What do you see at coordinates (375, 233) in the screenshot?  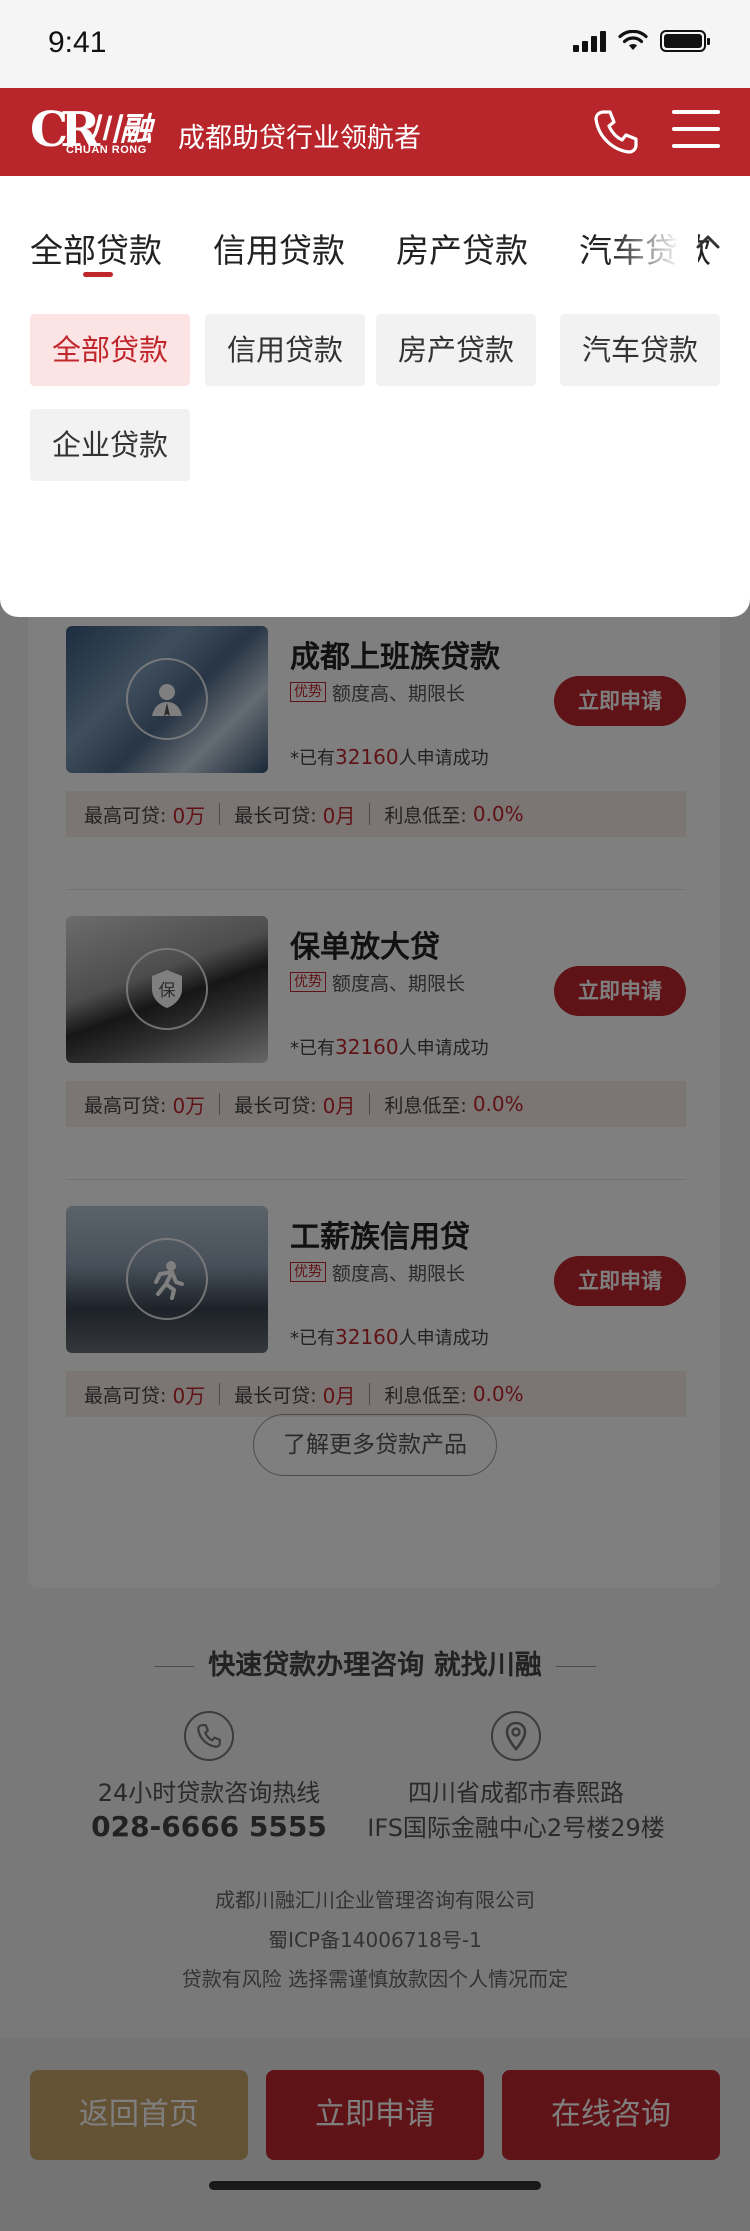 I see `category-tabs: 全部贷款 信用贷款 房产贷款 汽车贷款` at bounding box center [375, 233].